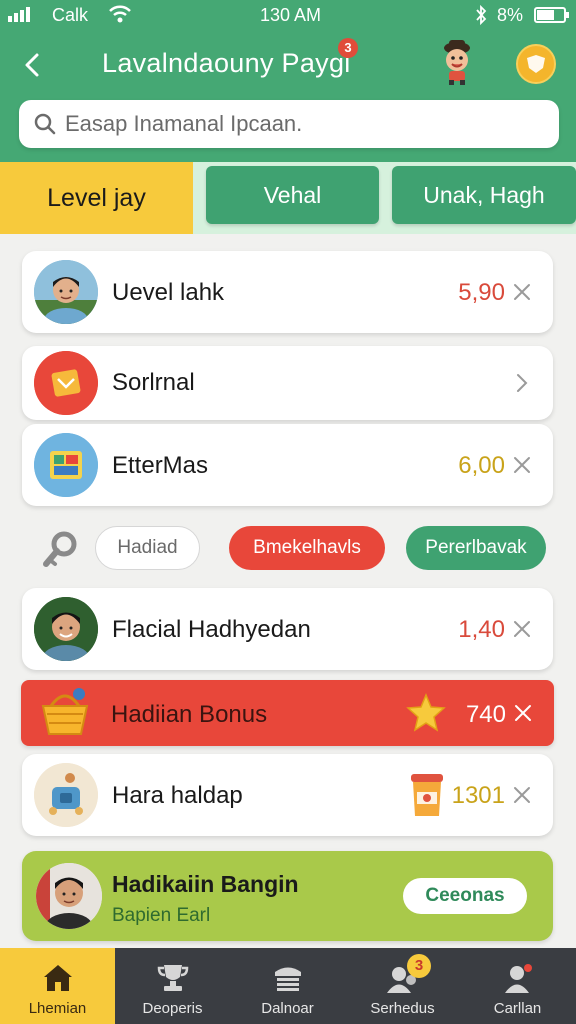 The width and height of the screenshot is (576, 1024). I want to click on signal-icon, so click(19, 14).